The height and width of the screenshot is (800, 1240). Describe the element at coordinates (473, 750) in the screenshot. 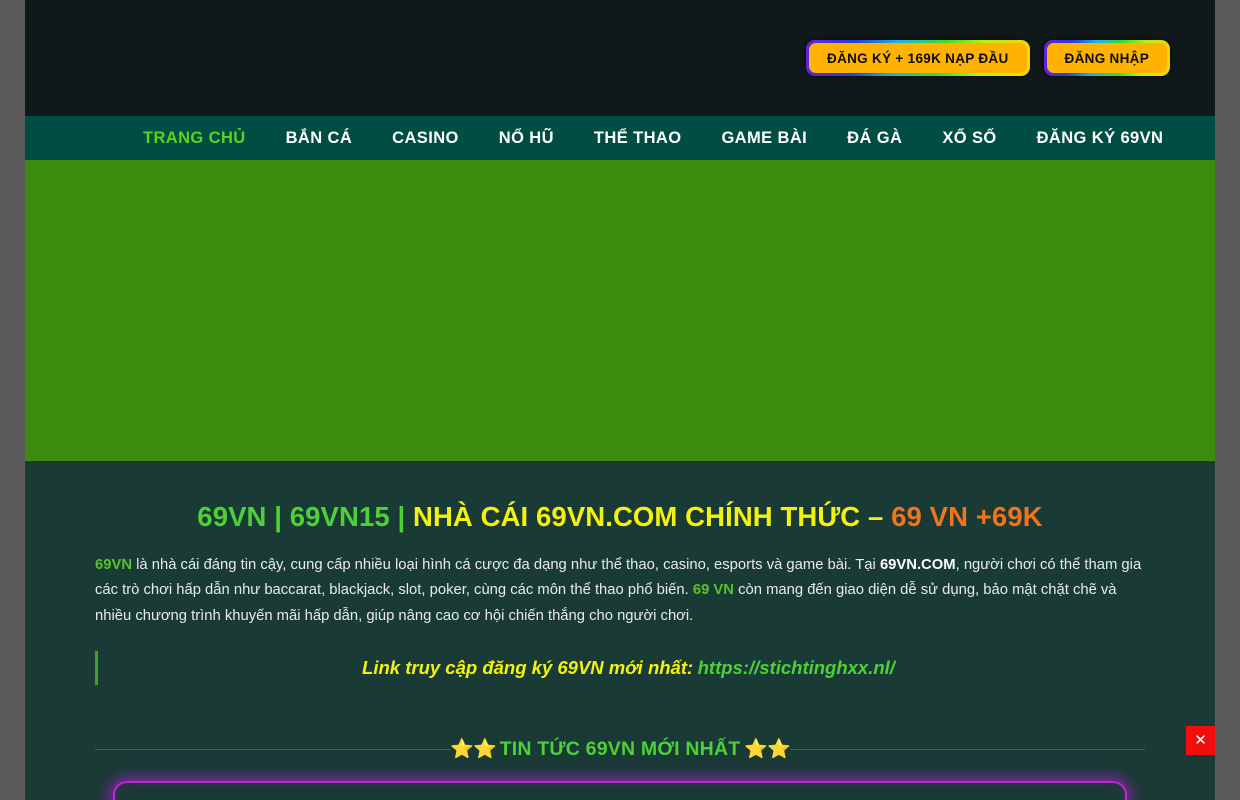

I see `star-icon-left: ⭐⭐` at that location.